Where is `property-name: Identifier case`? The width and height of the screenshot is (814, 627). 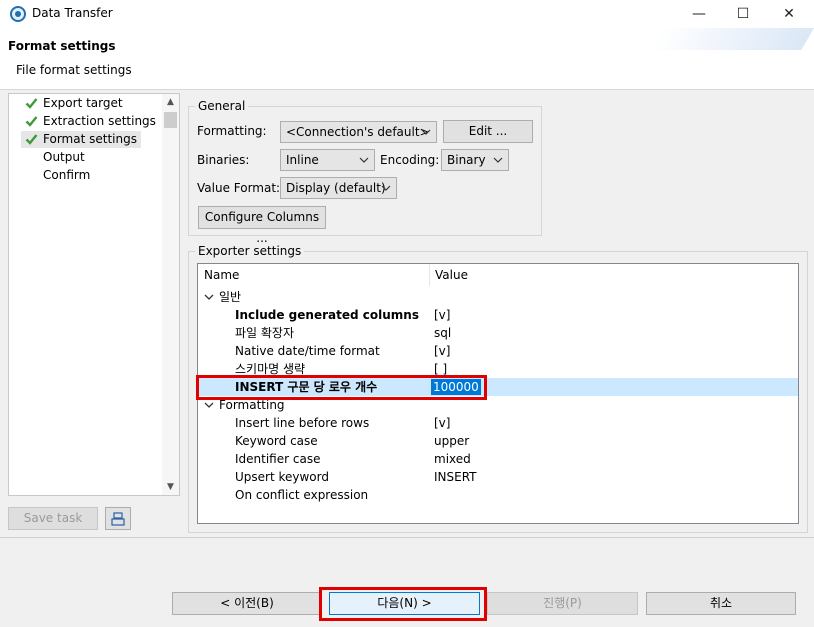
property-name: Identifier case is located at coordinates (278, 459).